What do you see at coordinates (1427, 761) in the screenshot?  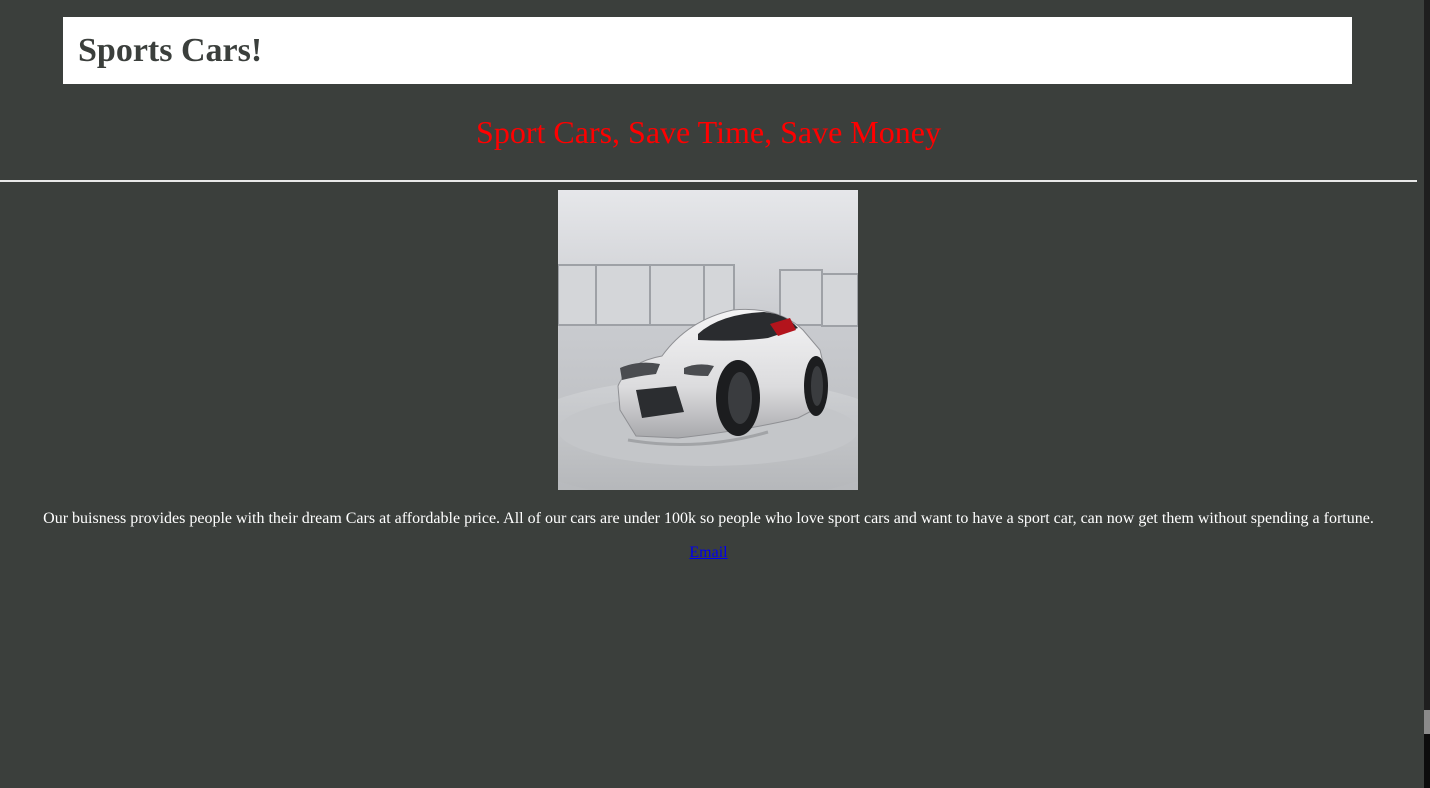 I see `scrollbar-track-end` at bounding box center [1427, 761].